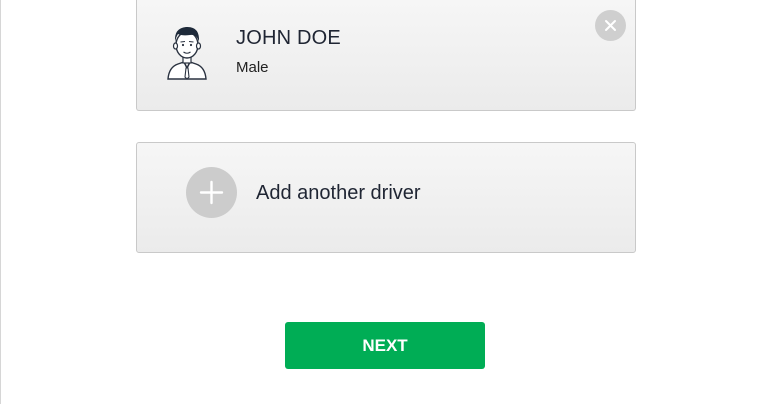  Describe the element at coordinates (252, 67) in the screenshot. I see `driver-gender: Male` at that location.